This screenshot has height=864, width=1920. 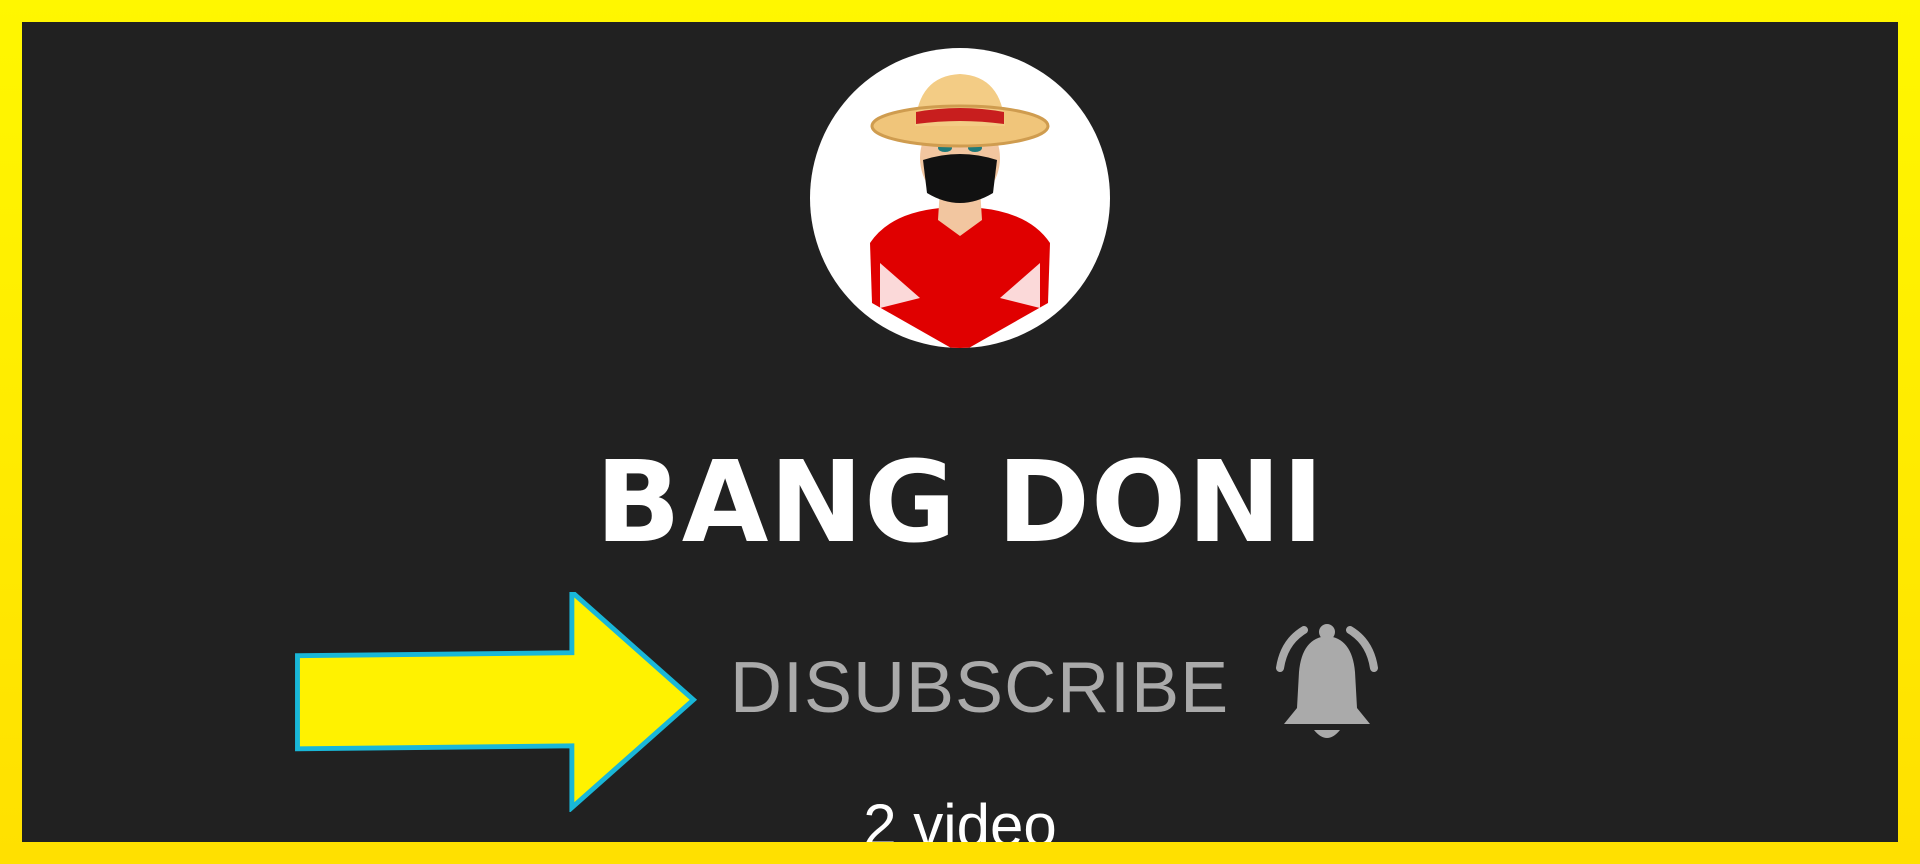 I want to click on channel-name: BANG DONI, so click(x=960, y=503).